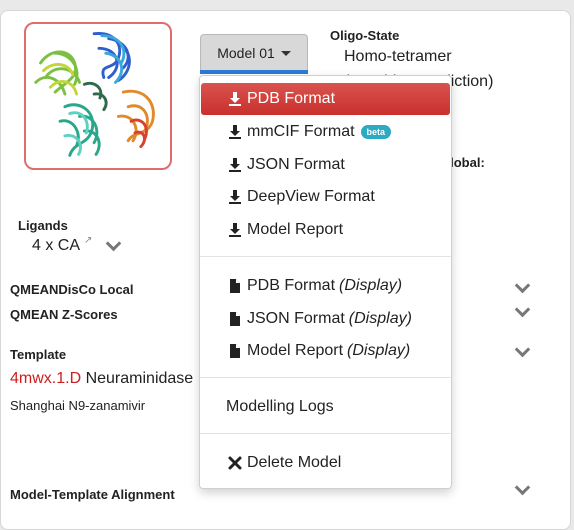  Describe the element at coordinates (254, 72) in the screenshot. I see `model-select-focus-bar` at that location.